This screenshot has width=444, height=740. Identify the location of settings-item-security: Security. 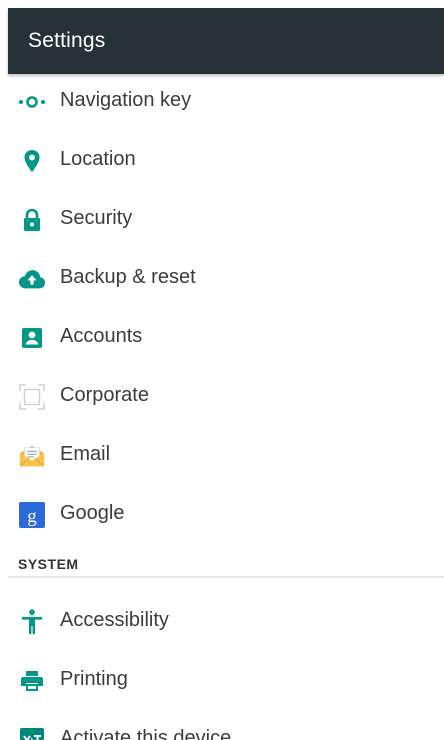
(222, 221).